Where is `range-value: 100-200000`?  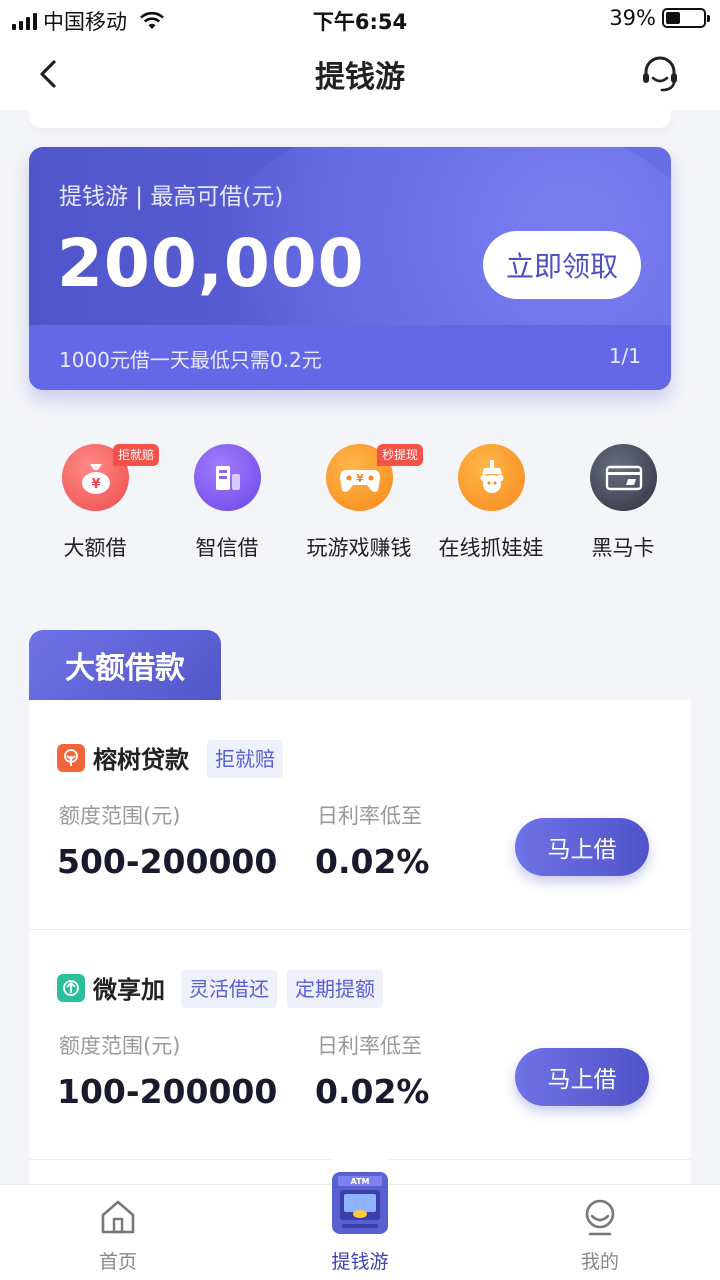
range-value: 100-200000 is located at coordinates (167, 1091).